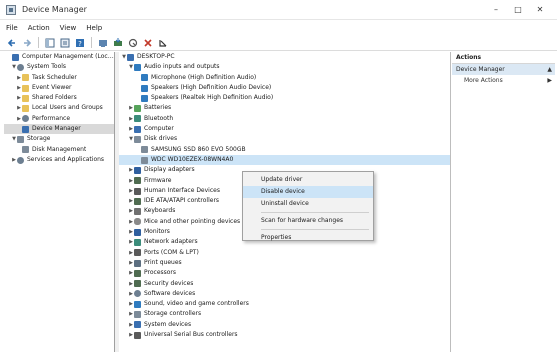 This screenshot has height=352, width=557. Describe the element at coordinates (160, 273) in the screenshot. I see `tree-item-label: Processors` at that location.